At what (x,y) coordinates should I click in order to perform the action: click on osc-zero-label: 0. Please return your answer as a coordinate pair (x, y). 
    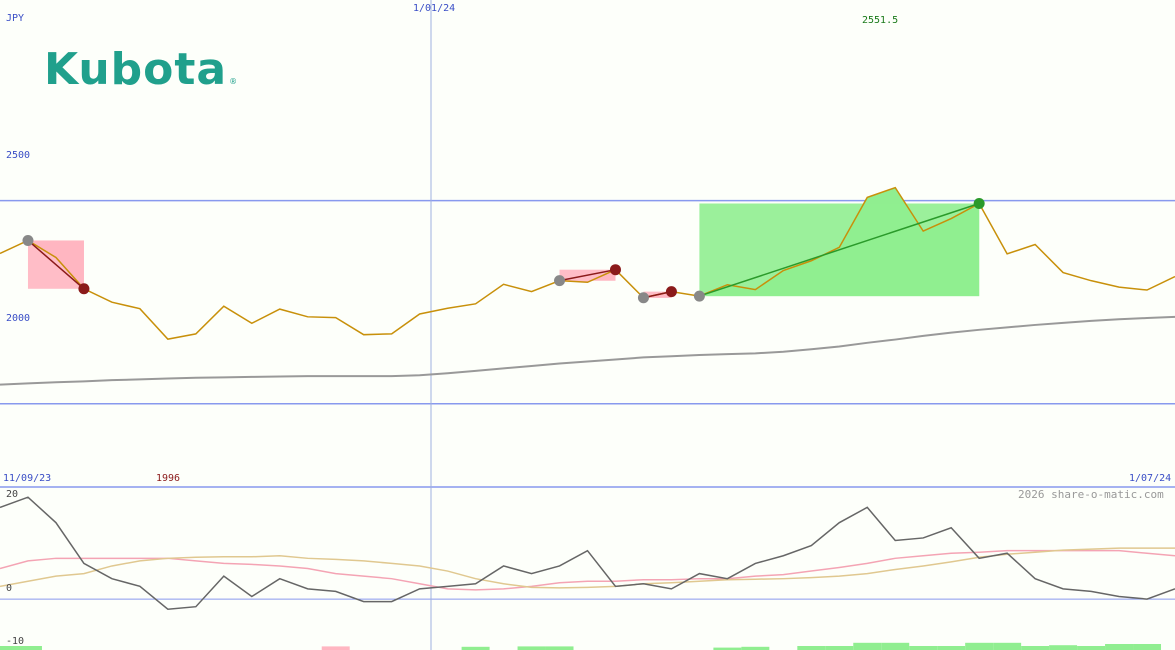
    Looking at the image, I should click on (9, 588).